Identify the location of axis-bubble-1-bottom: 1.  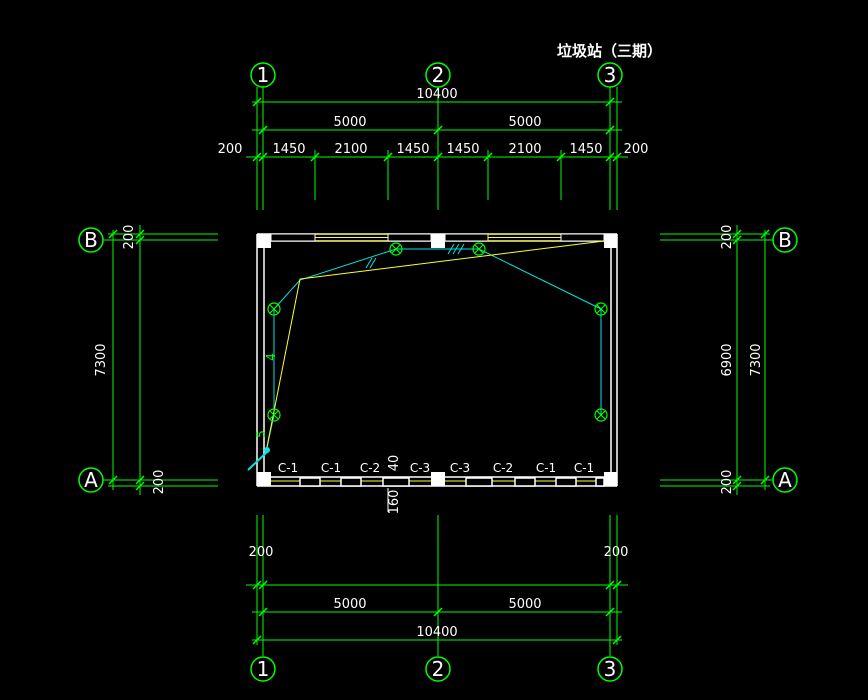
(263, 669).